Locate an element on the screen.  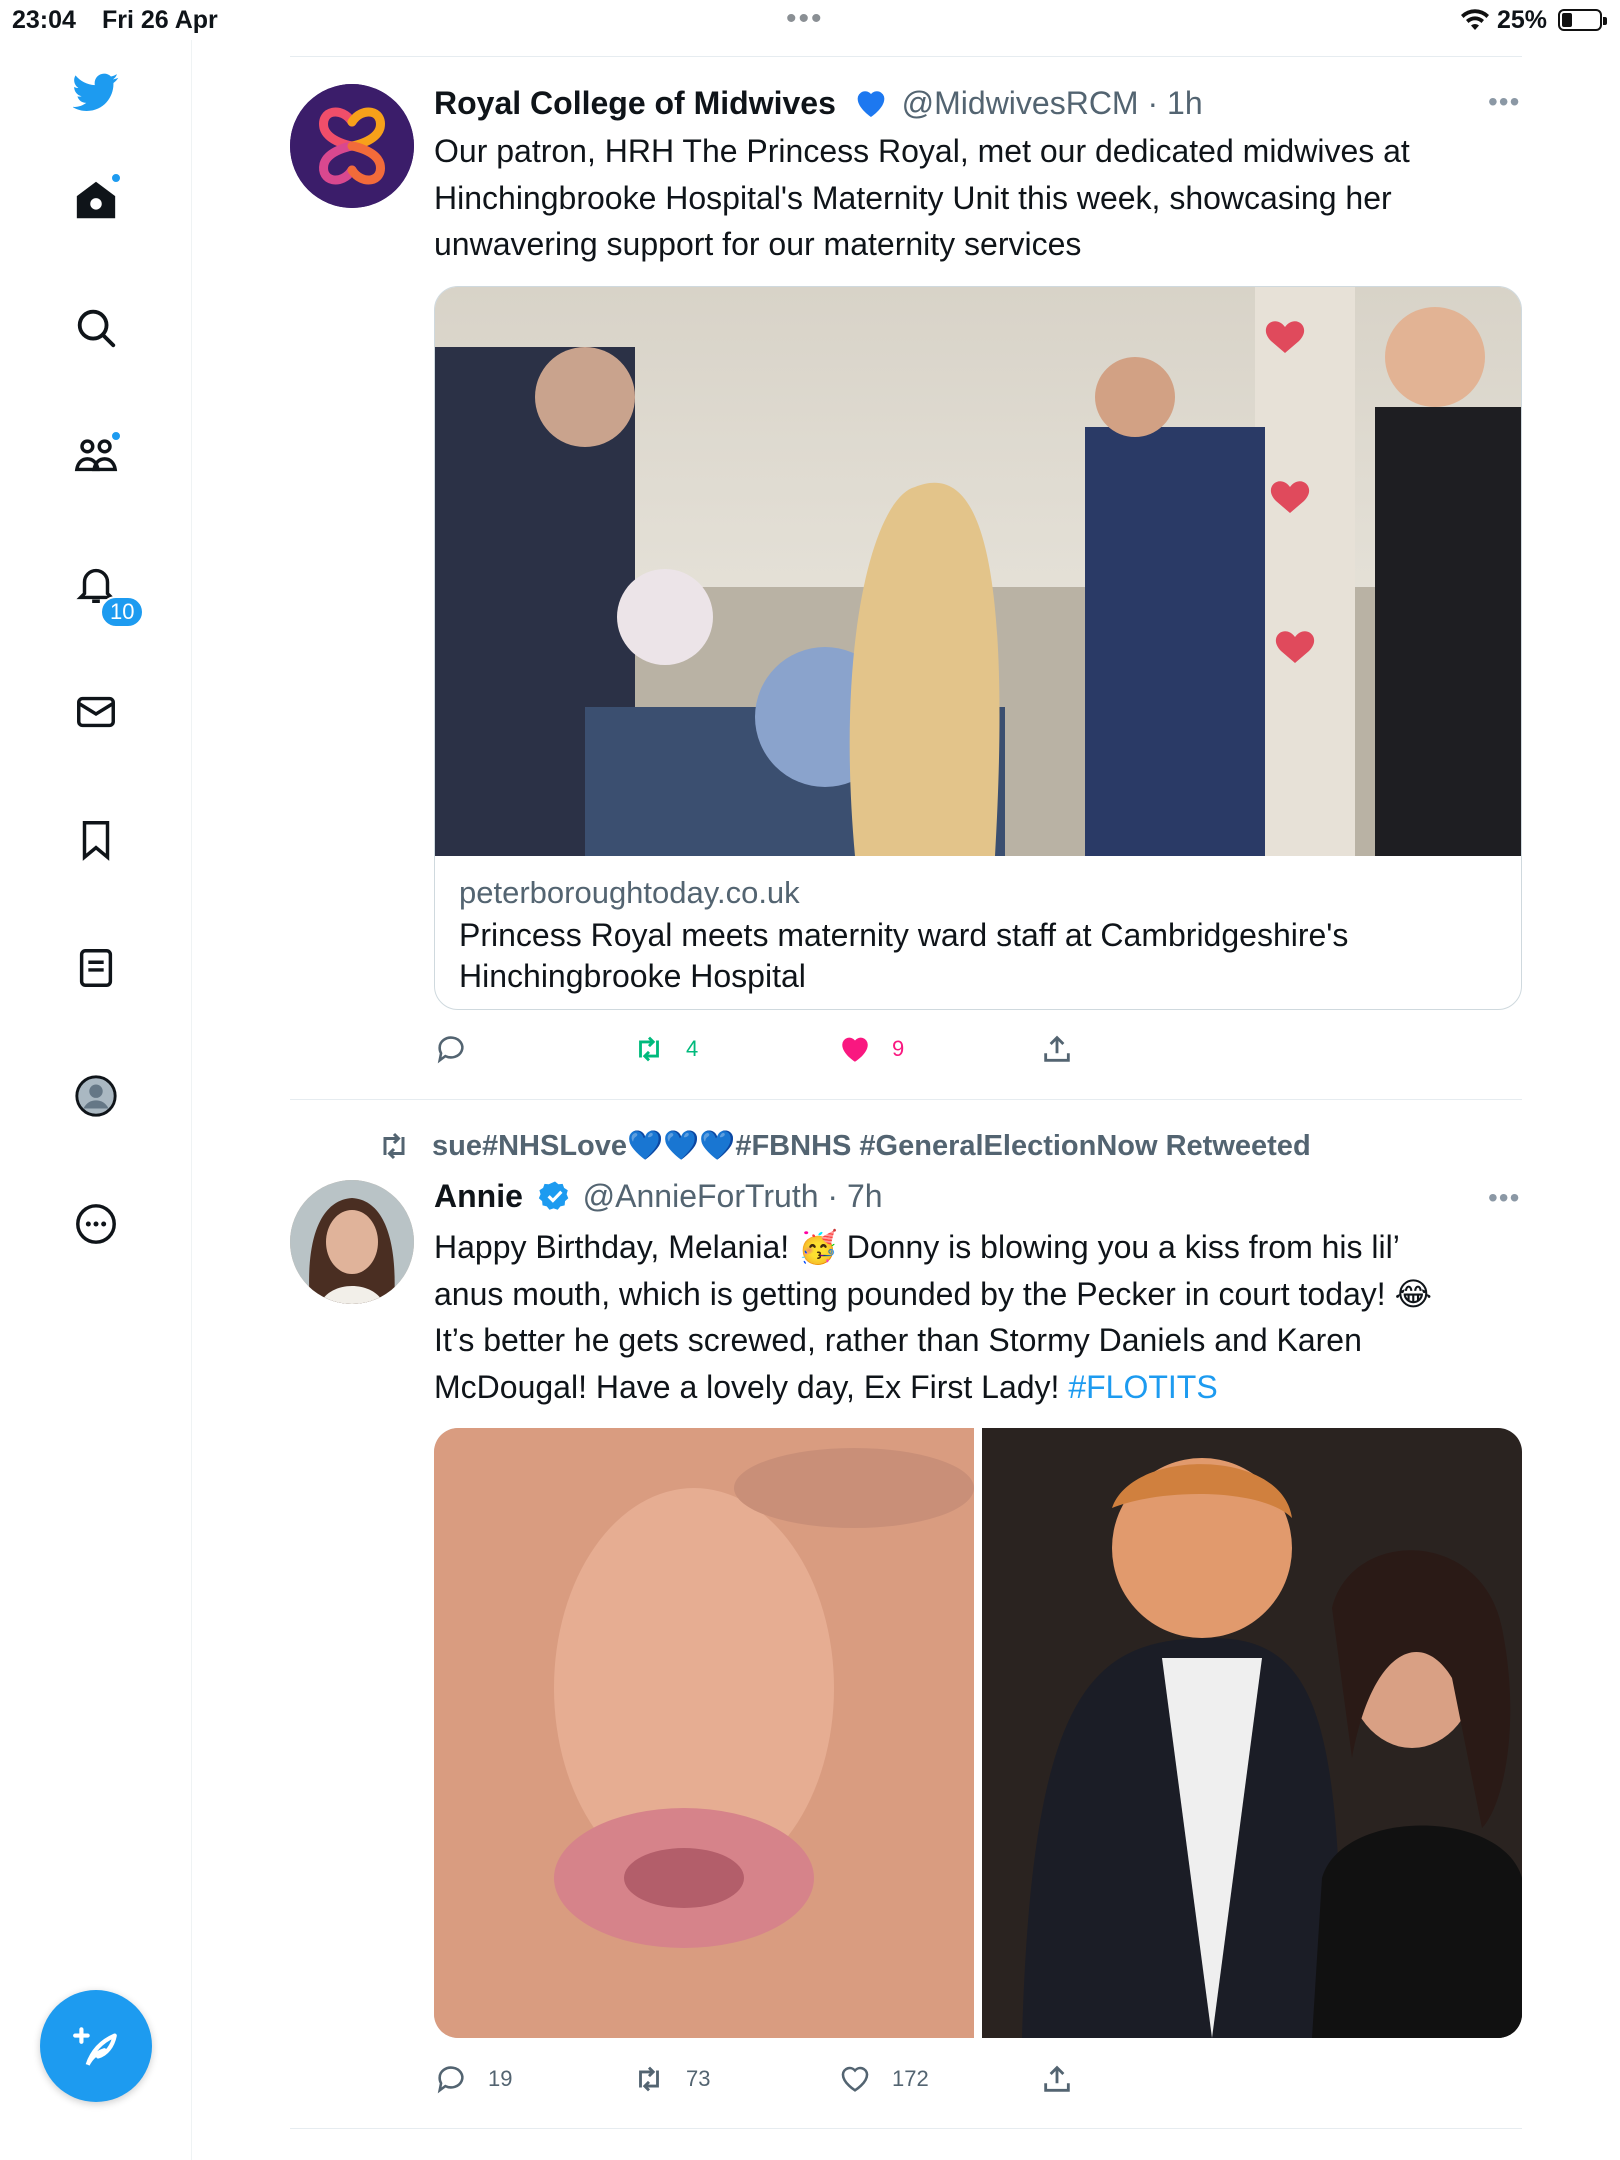
list-icon is located at coordinates (96, 968).